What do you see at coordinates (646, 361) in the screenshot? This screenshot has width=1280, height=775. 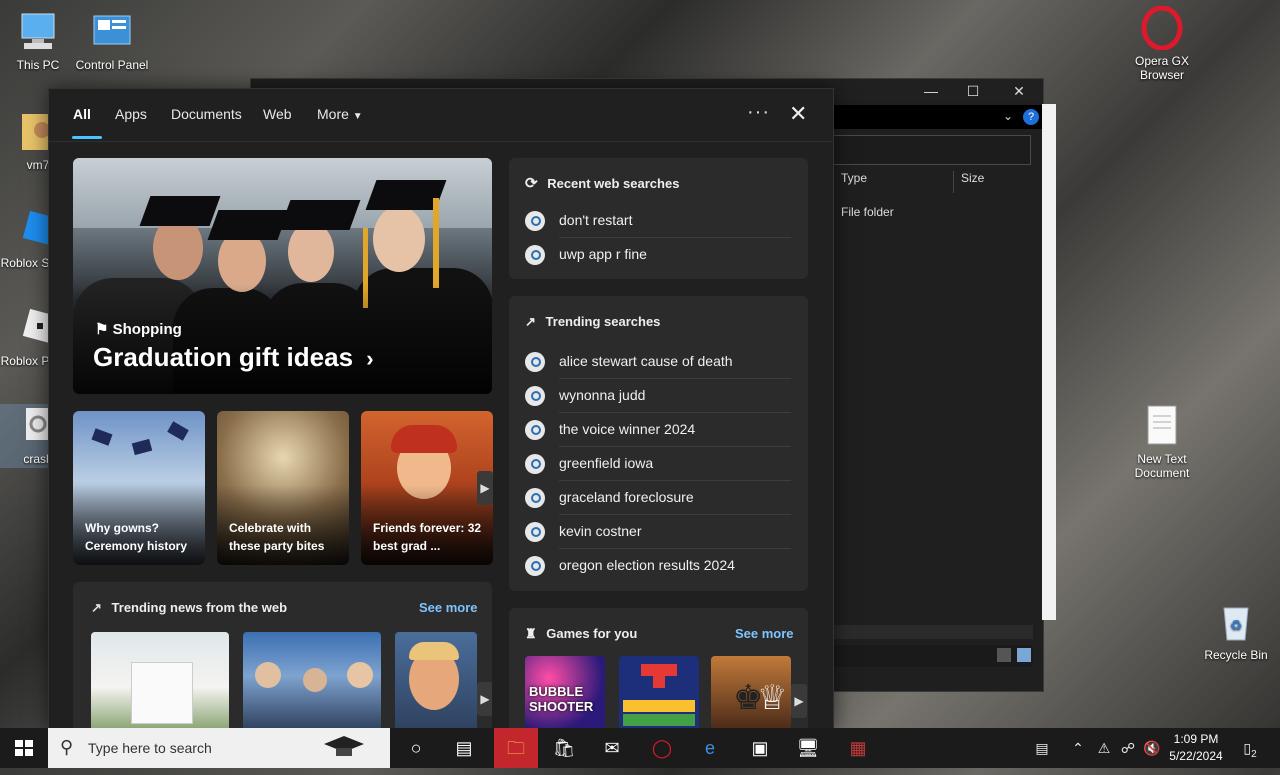 I see `trending-search-text: alice stewart cause of death` at bounding box center [646, 361].